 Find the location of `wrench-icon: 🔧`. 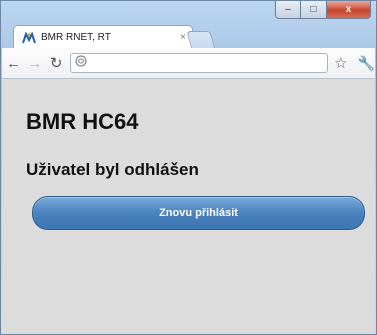

wrench-icon: 🔧 is located at coordinates (366, 63).